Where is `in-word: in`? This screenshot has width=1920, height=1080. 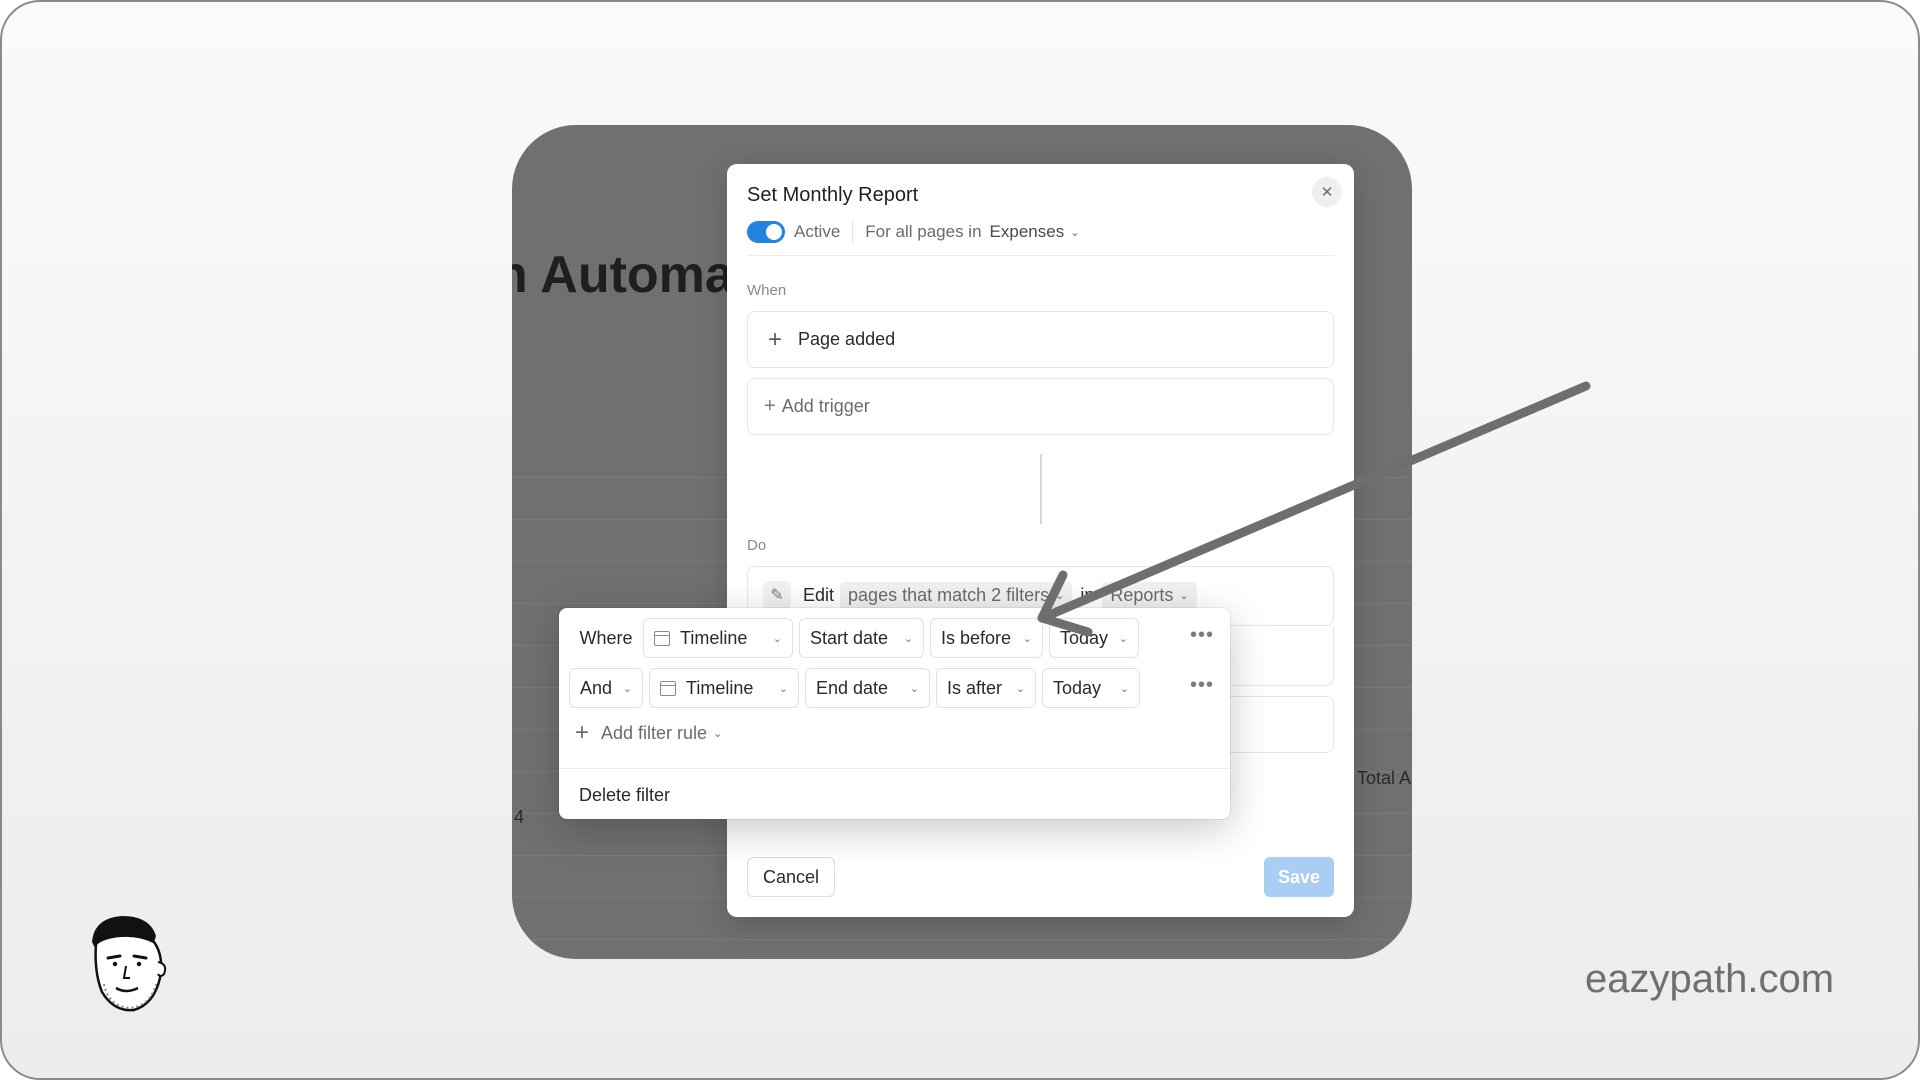
in-word: in is located at coordinates (1087, 594).